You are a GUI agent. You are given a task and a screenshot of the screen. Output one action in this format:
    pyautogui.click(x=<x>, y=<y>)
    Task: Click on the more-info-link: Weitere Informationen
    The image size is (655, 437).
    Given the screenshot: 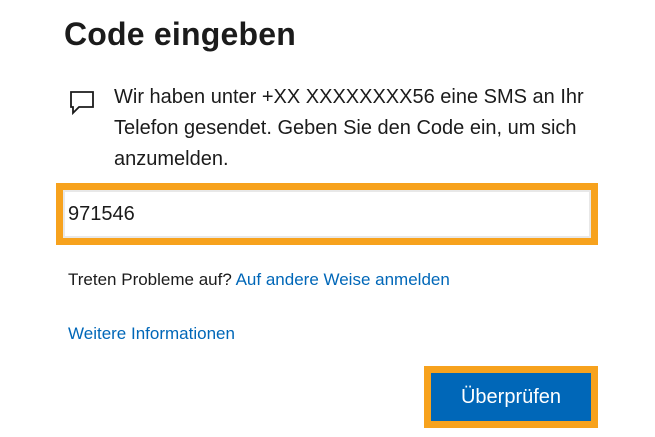 What is the action you would take?
    pyautogui.click(x=151, y=334)
    